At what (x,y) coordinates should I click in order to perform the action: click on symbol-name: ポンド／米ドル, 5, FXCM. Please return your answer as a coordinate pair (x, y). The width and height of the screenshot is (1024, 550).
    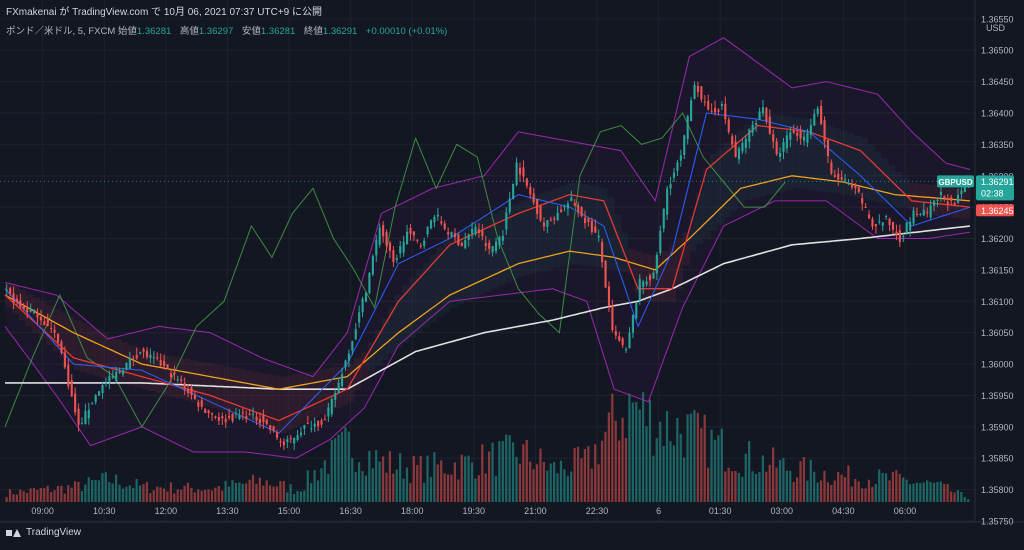
    Looking at the image, I should click on (60, 31).